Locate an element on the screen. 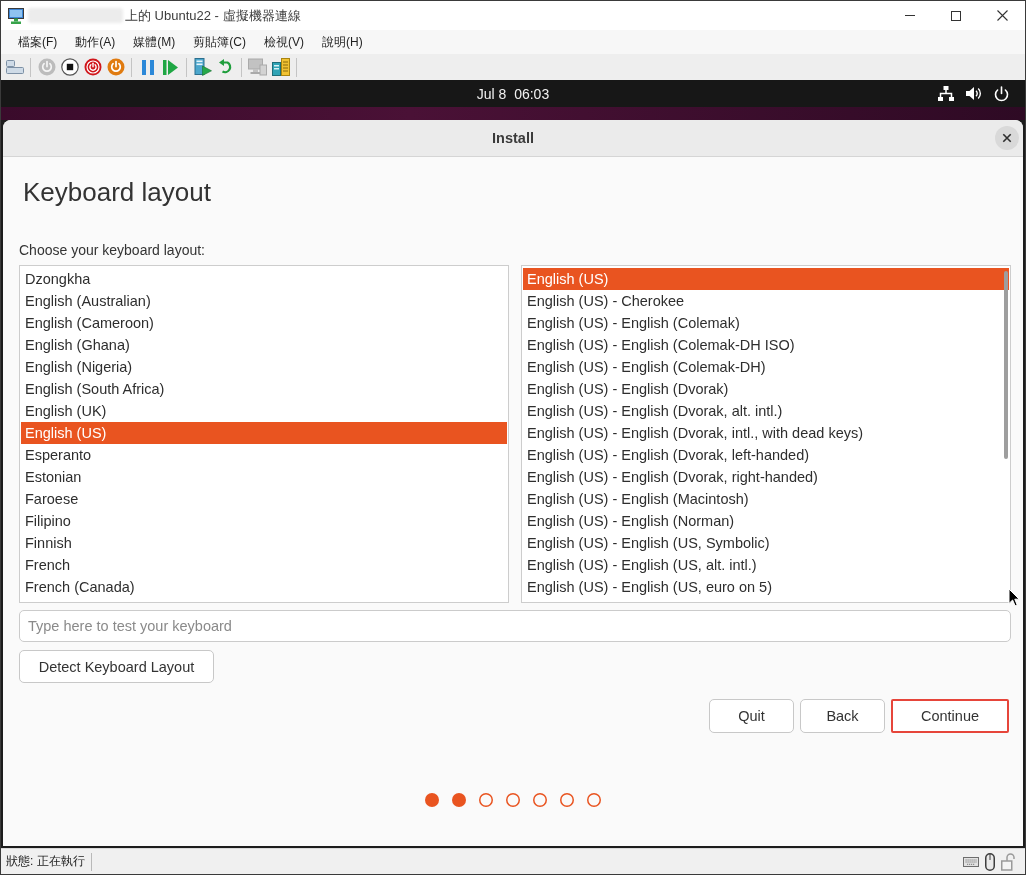  page-heading: Keyboard layout is located at coordinates (117, 192).